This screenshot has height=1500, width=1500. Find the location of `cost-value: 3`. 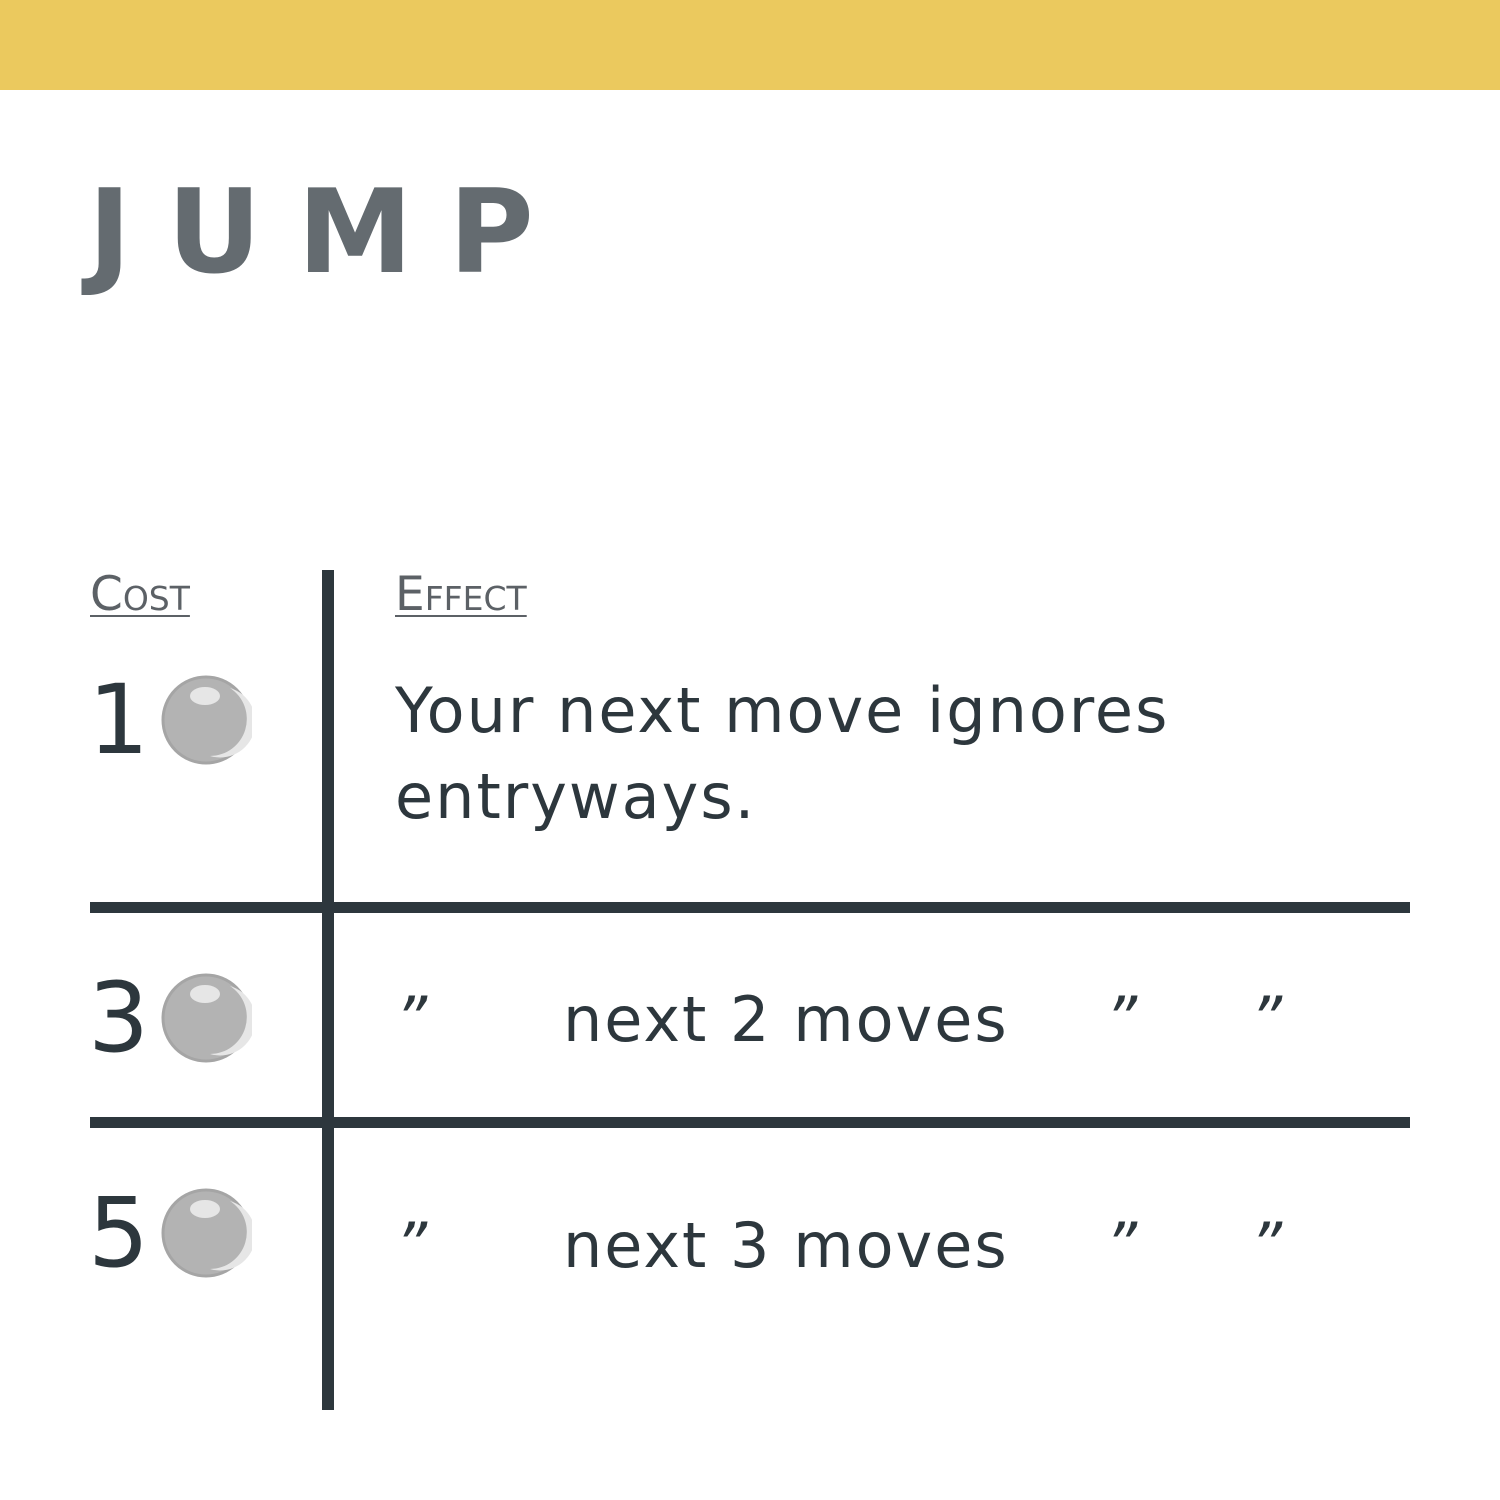

cost-value: 3 is located at coordinates (119, 1018).